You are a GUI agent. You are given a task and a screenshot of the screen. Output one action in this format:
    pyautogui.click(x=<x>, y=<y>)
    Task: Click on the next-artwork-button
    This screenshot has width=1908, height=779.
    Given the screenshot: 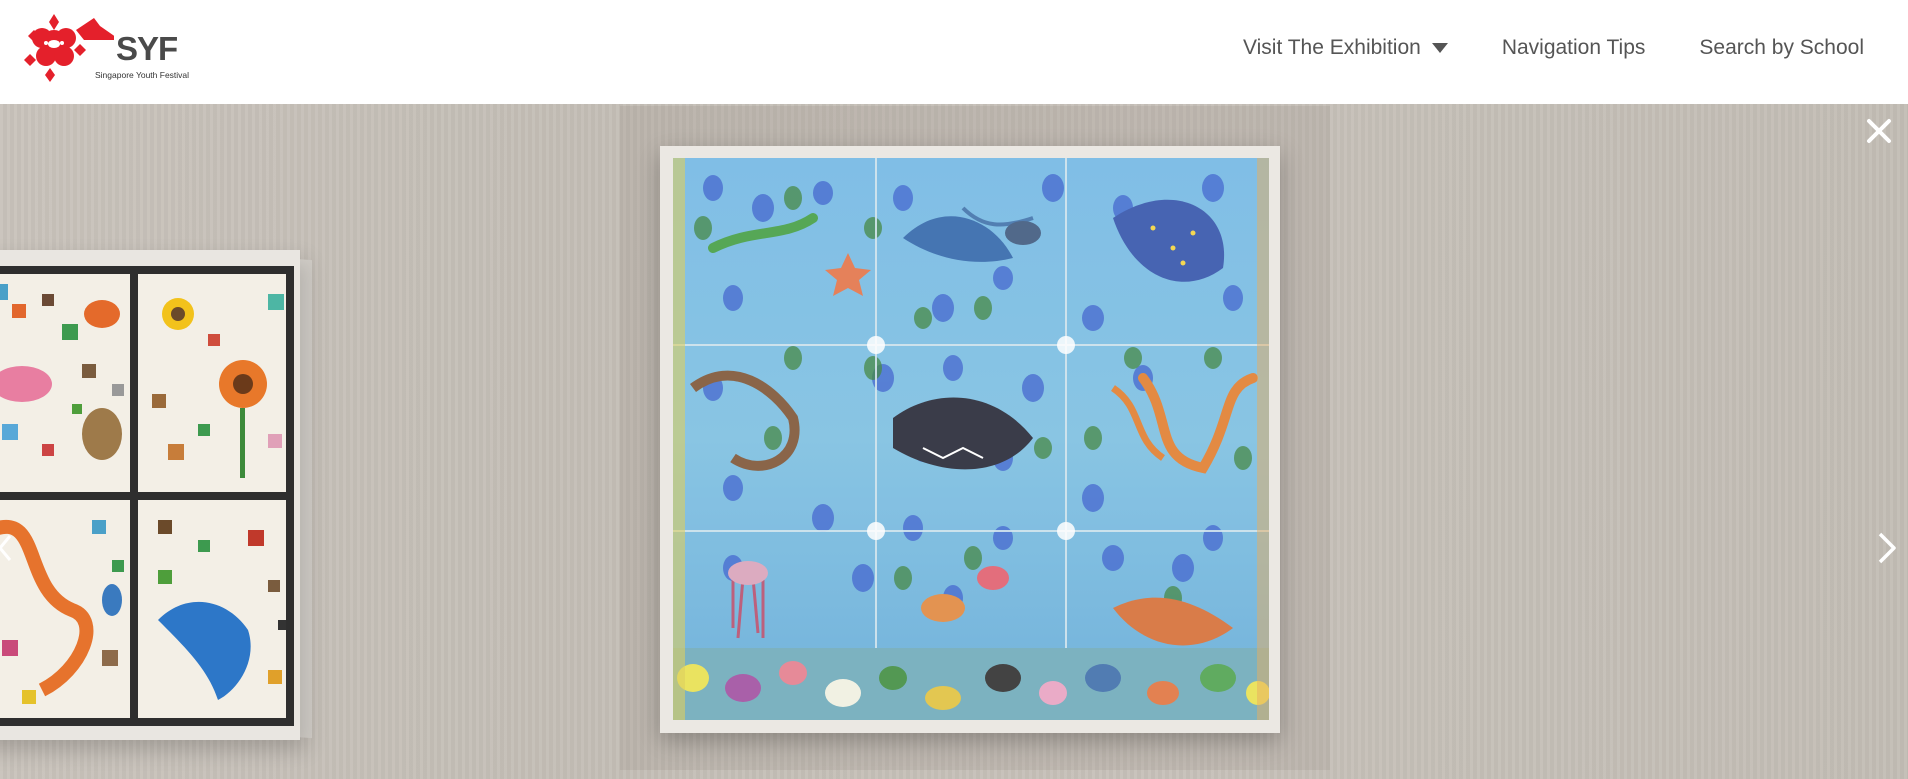 What is the action you would take?
    pyautogui.click(x=1888, y=548)
    